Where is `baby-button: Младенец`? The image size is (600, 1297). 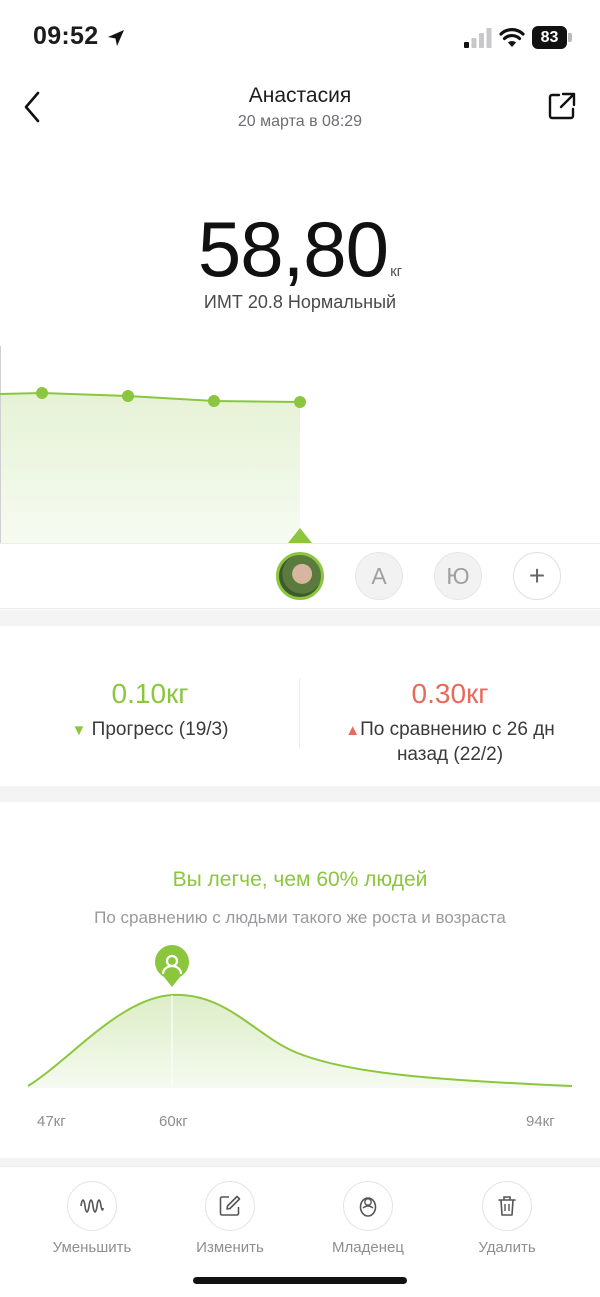
baby-button: Младенец is located at coordinates (368, 1218).